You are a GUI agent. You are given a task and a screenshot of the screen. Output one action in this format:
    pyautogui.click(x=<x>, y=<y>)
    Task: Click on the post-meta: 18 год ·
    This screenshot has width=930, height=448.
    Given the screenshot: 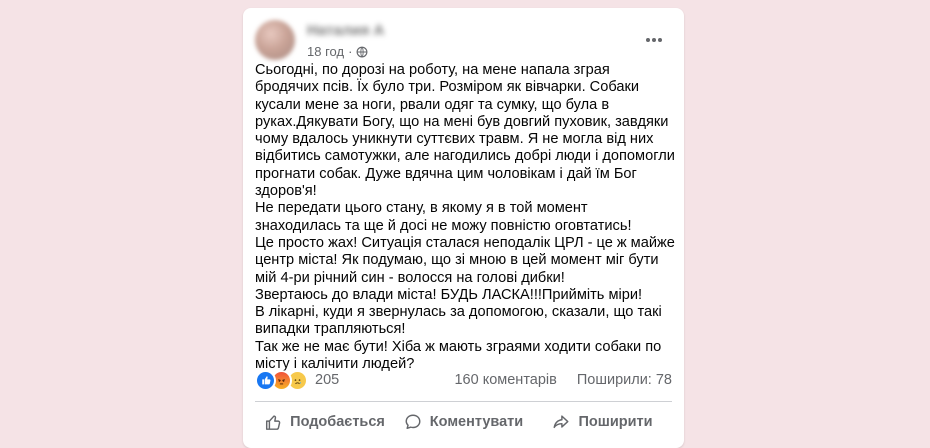 What is the action you would take?
    pyautogui.click(x=337, y=51)
    